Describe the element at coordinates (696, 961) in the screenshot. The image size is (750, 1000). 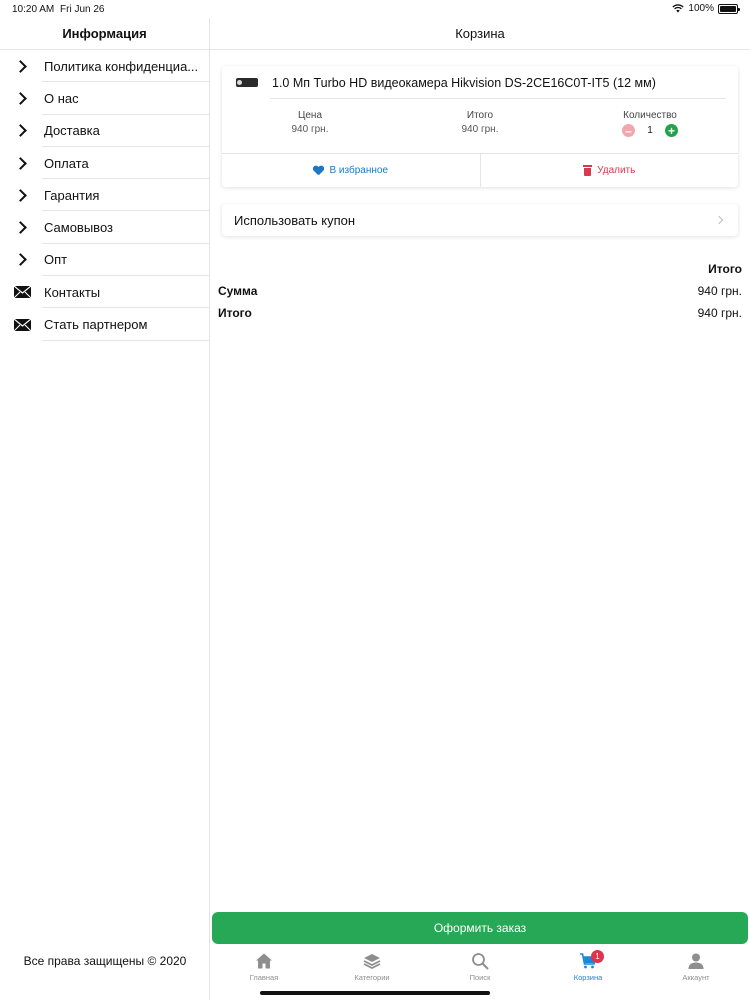
I see `user-icon` at that location.